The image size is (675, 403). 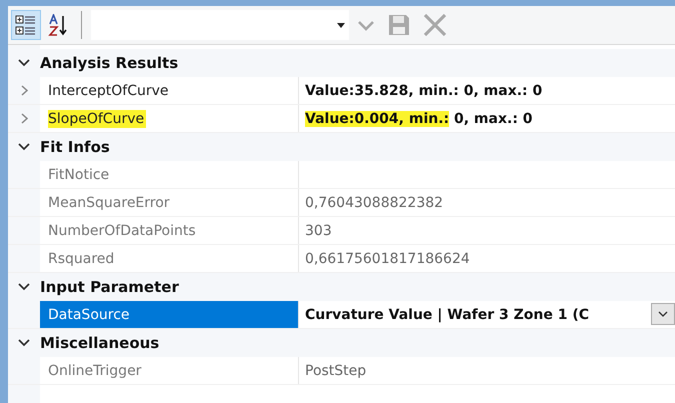 What do you see at coordinates (366, 25) in the screenshot?
I see `check-icon` at bounding box center [366, 25].